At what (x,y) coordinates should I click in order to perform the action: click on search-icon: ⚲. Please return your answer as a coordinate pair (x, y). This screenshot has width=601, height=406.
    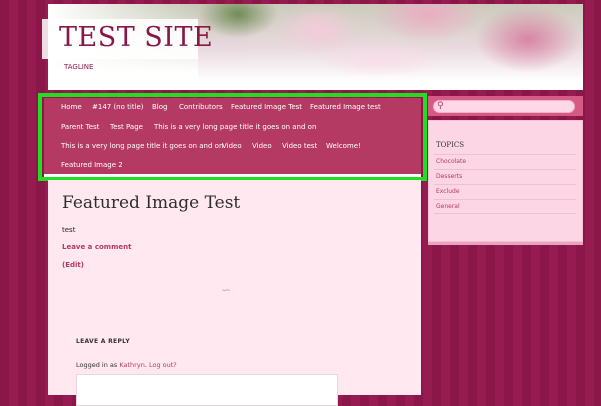
    Looking at the image, I should click on (440, 106).